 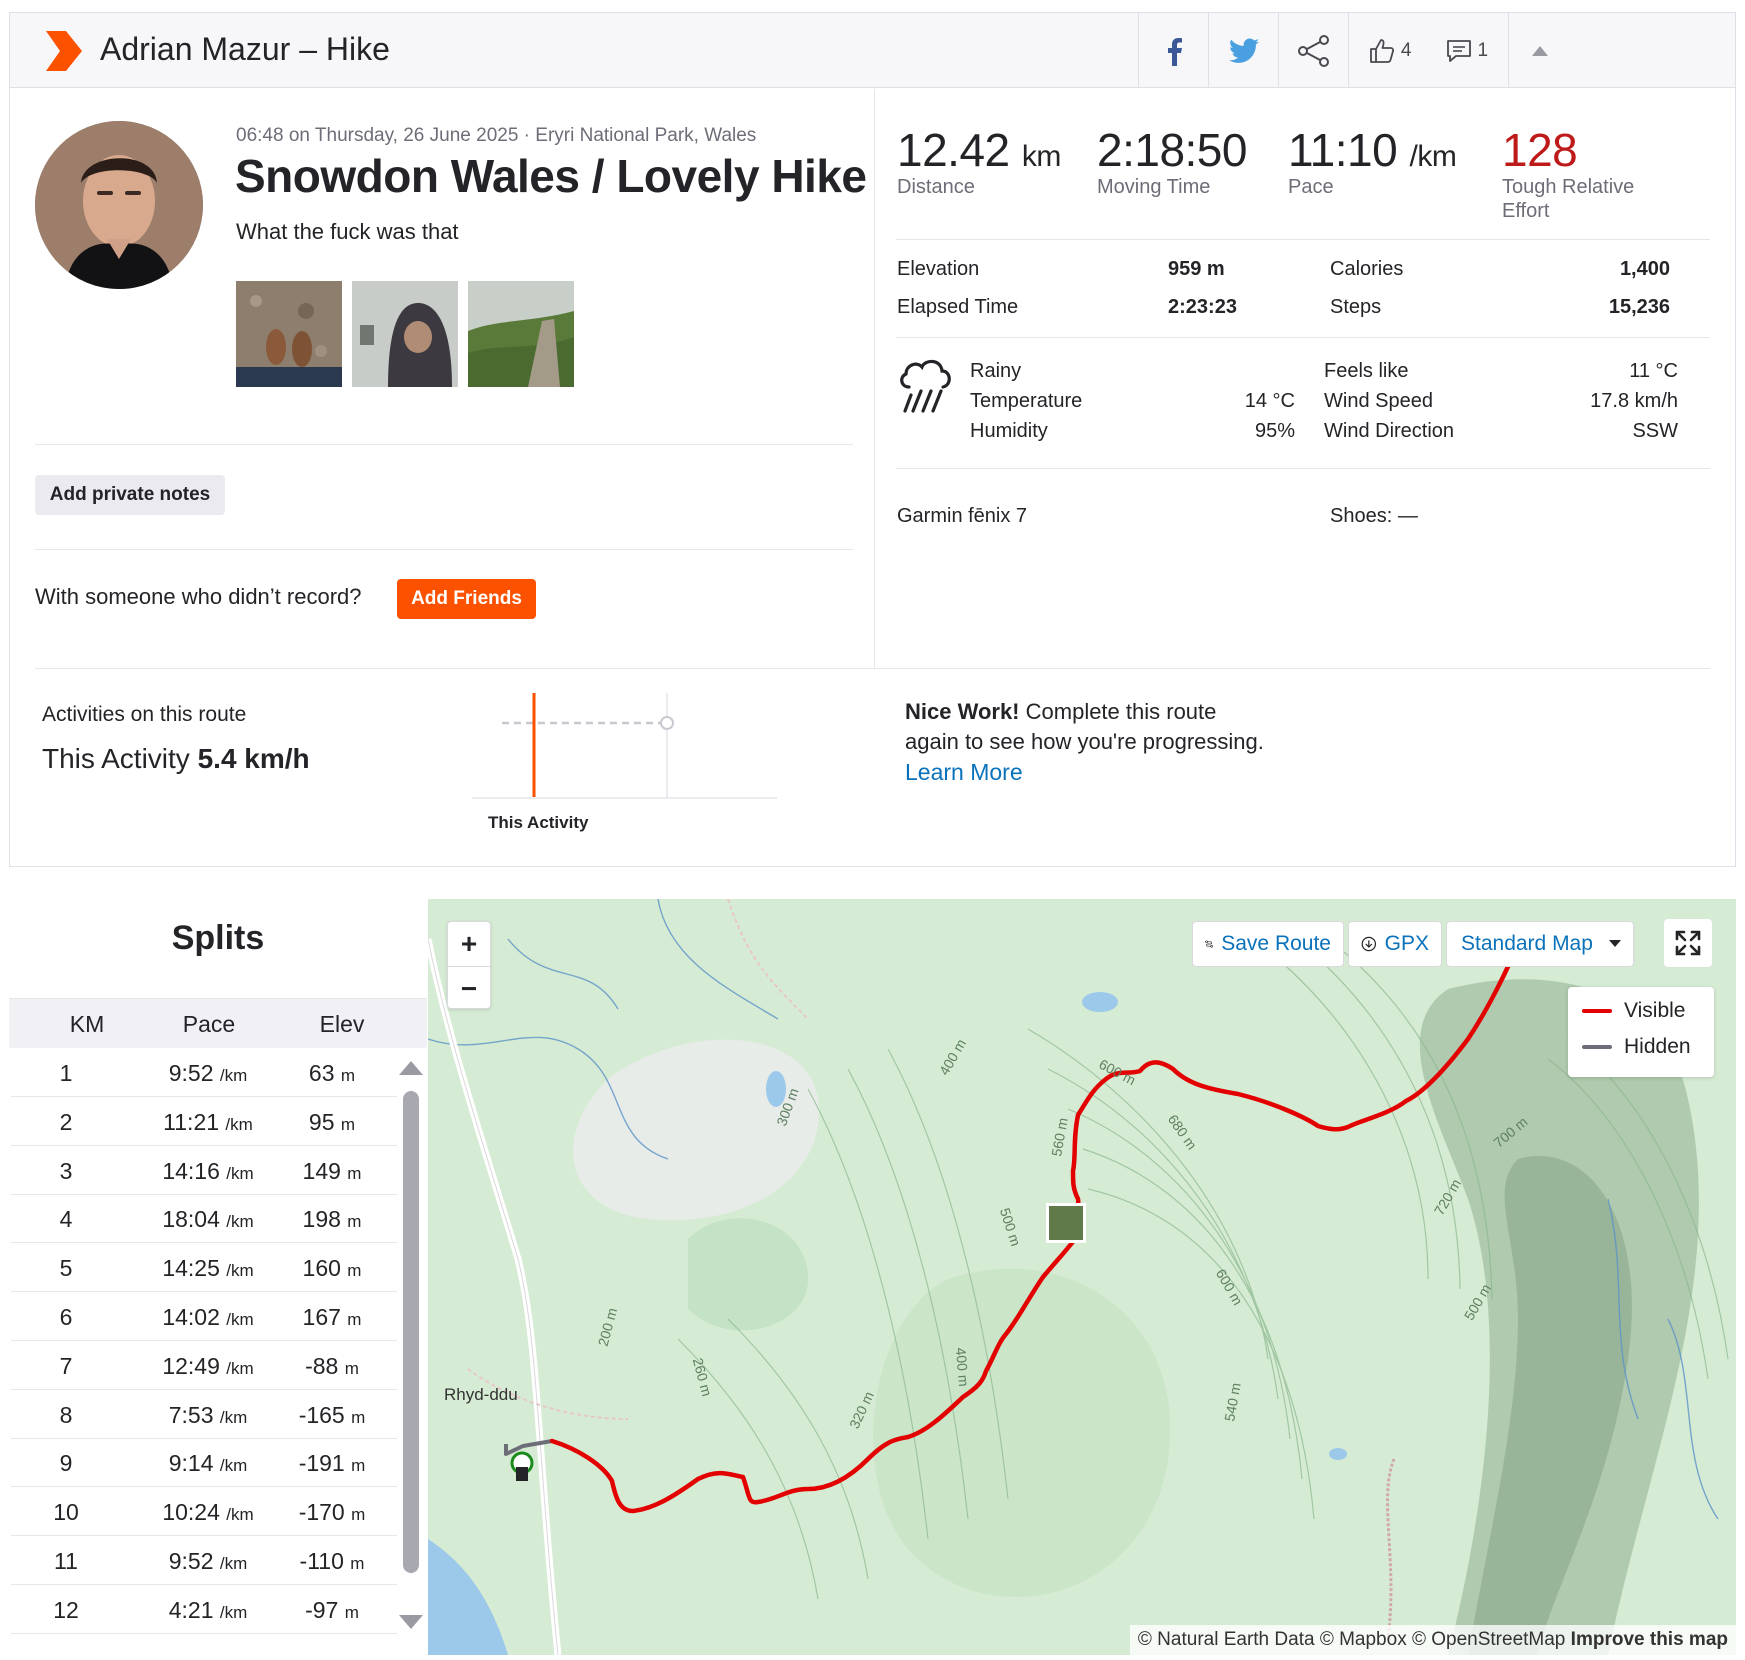 I want to click on improve-map-link: Improve this map, so click(x=1649, y=1639).